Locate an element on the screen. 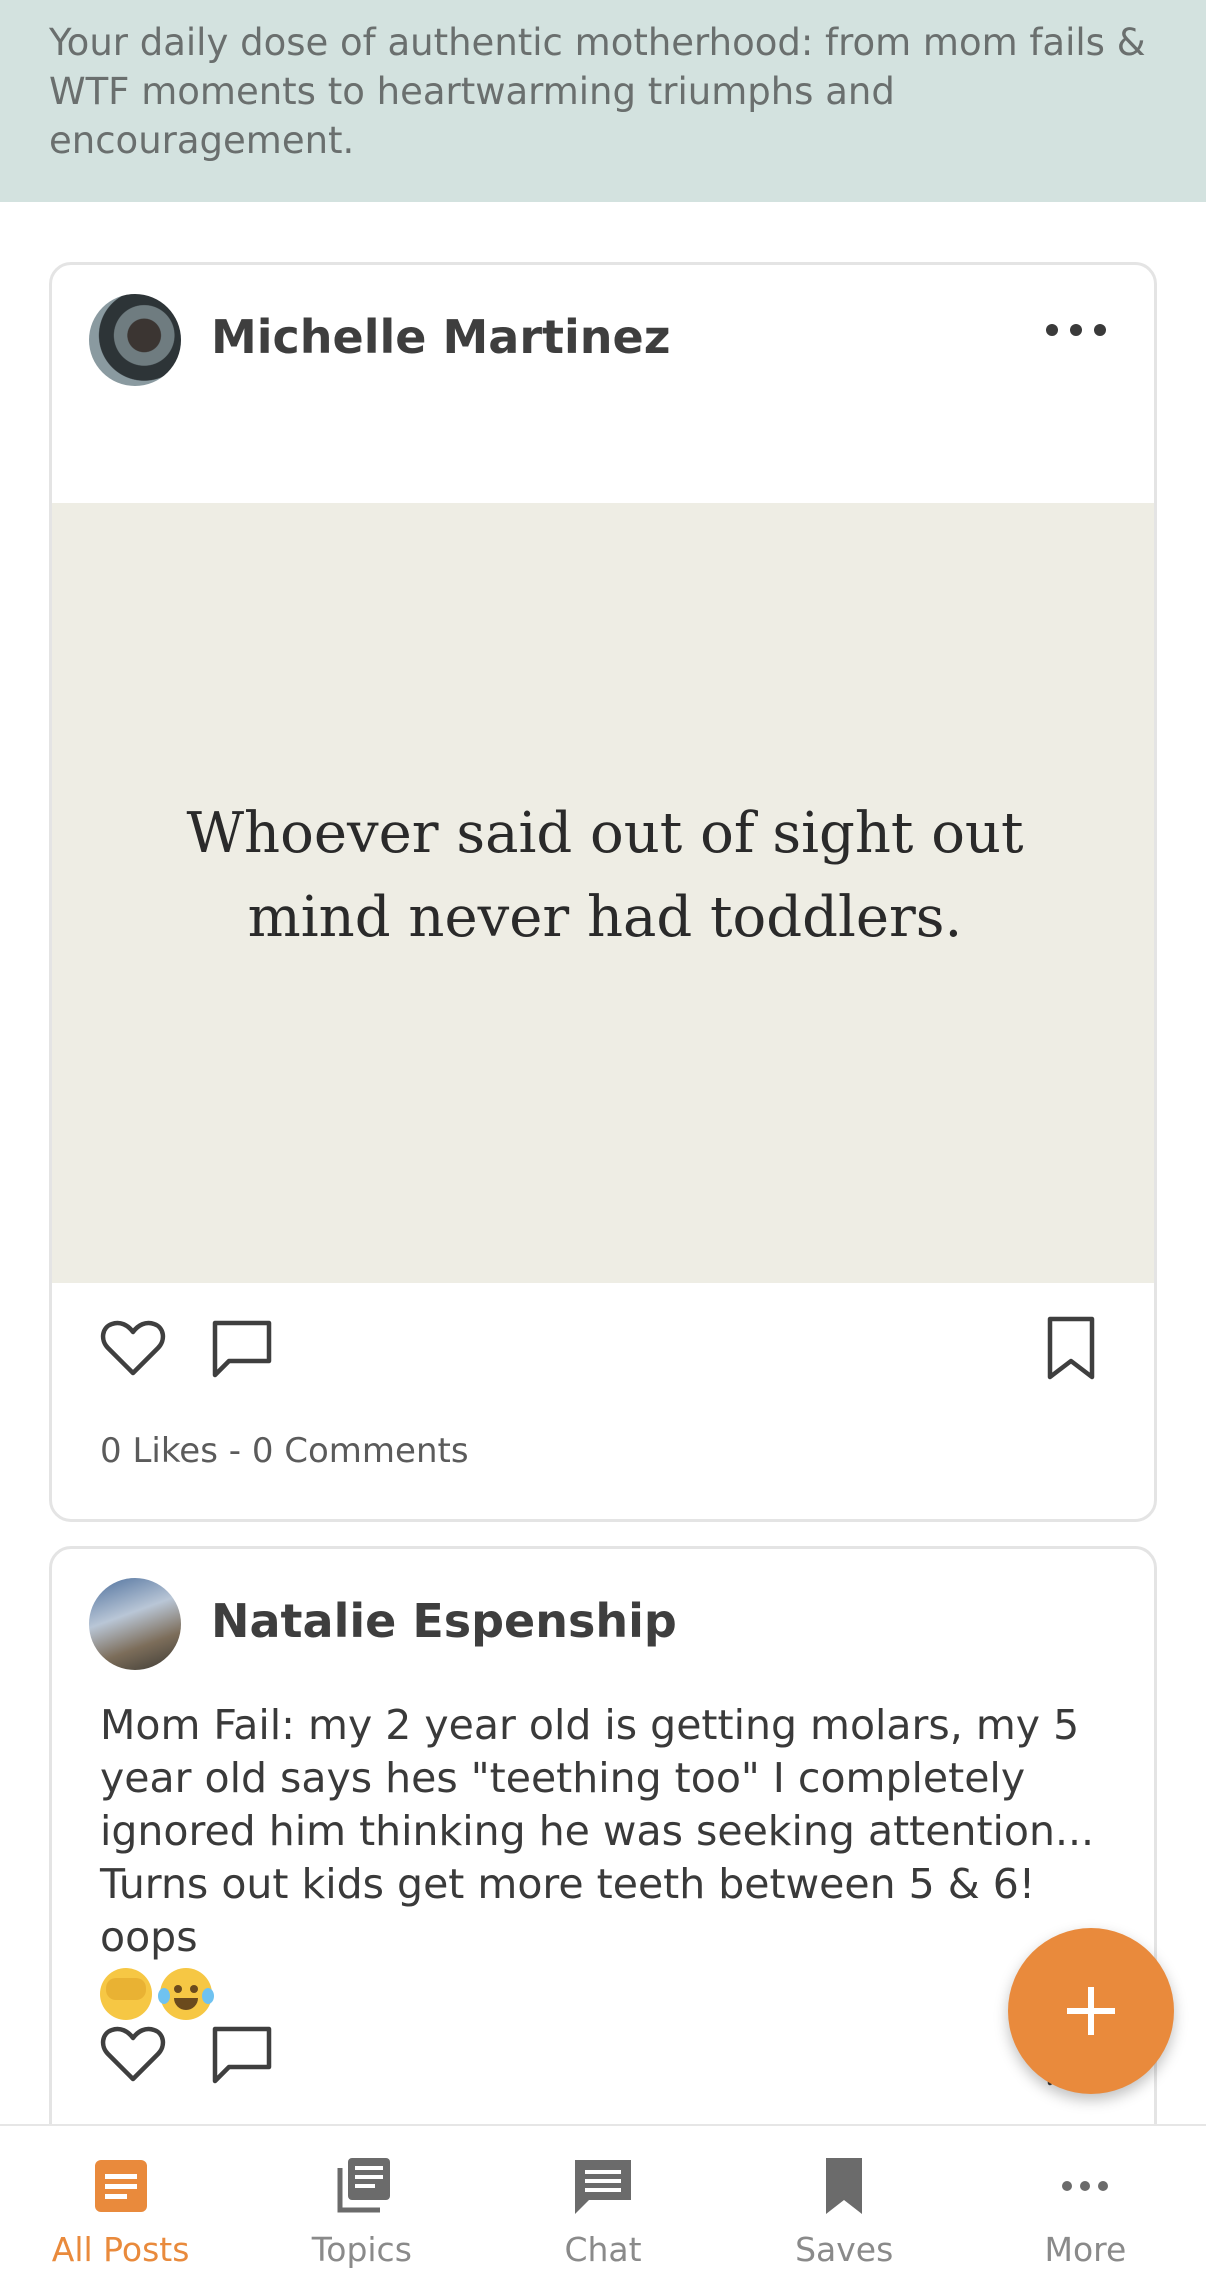  nav-item-saves: Saves is located at coordinates (844, 2211).